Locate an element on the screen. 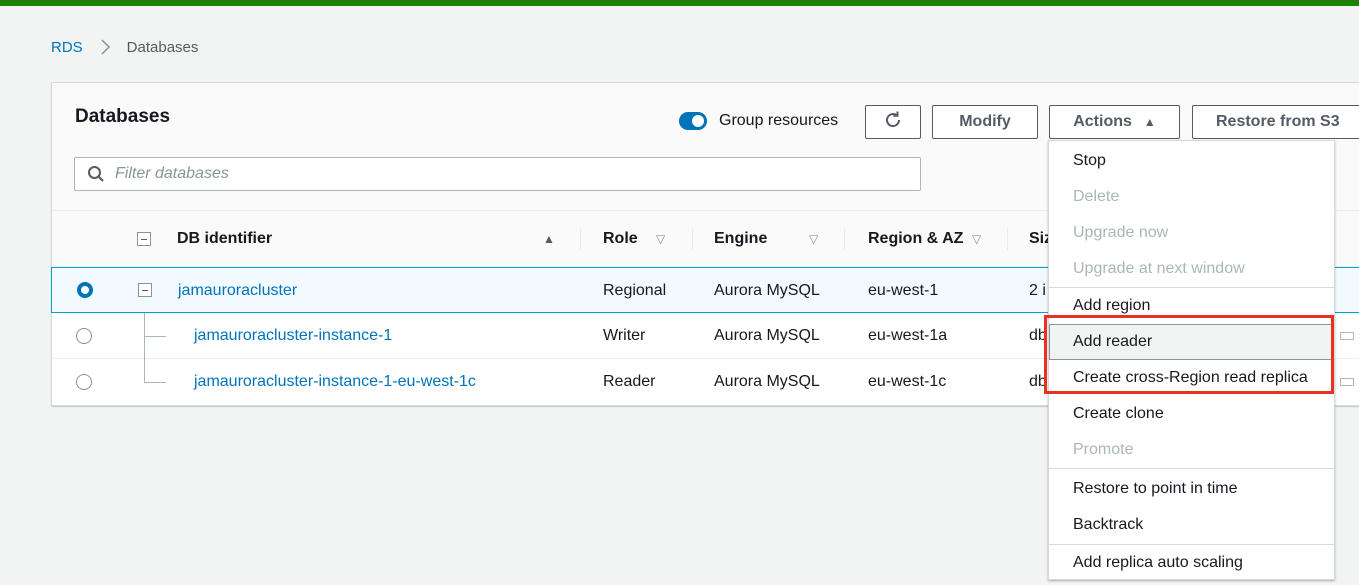 This screenshot has width=1359, height=585. menu-item-upgrade-next-window: Upgrade at next window is located at coordinates (1159, 268).